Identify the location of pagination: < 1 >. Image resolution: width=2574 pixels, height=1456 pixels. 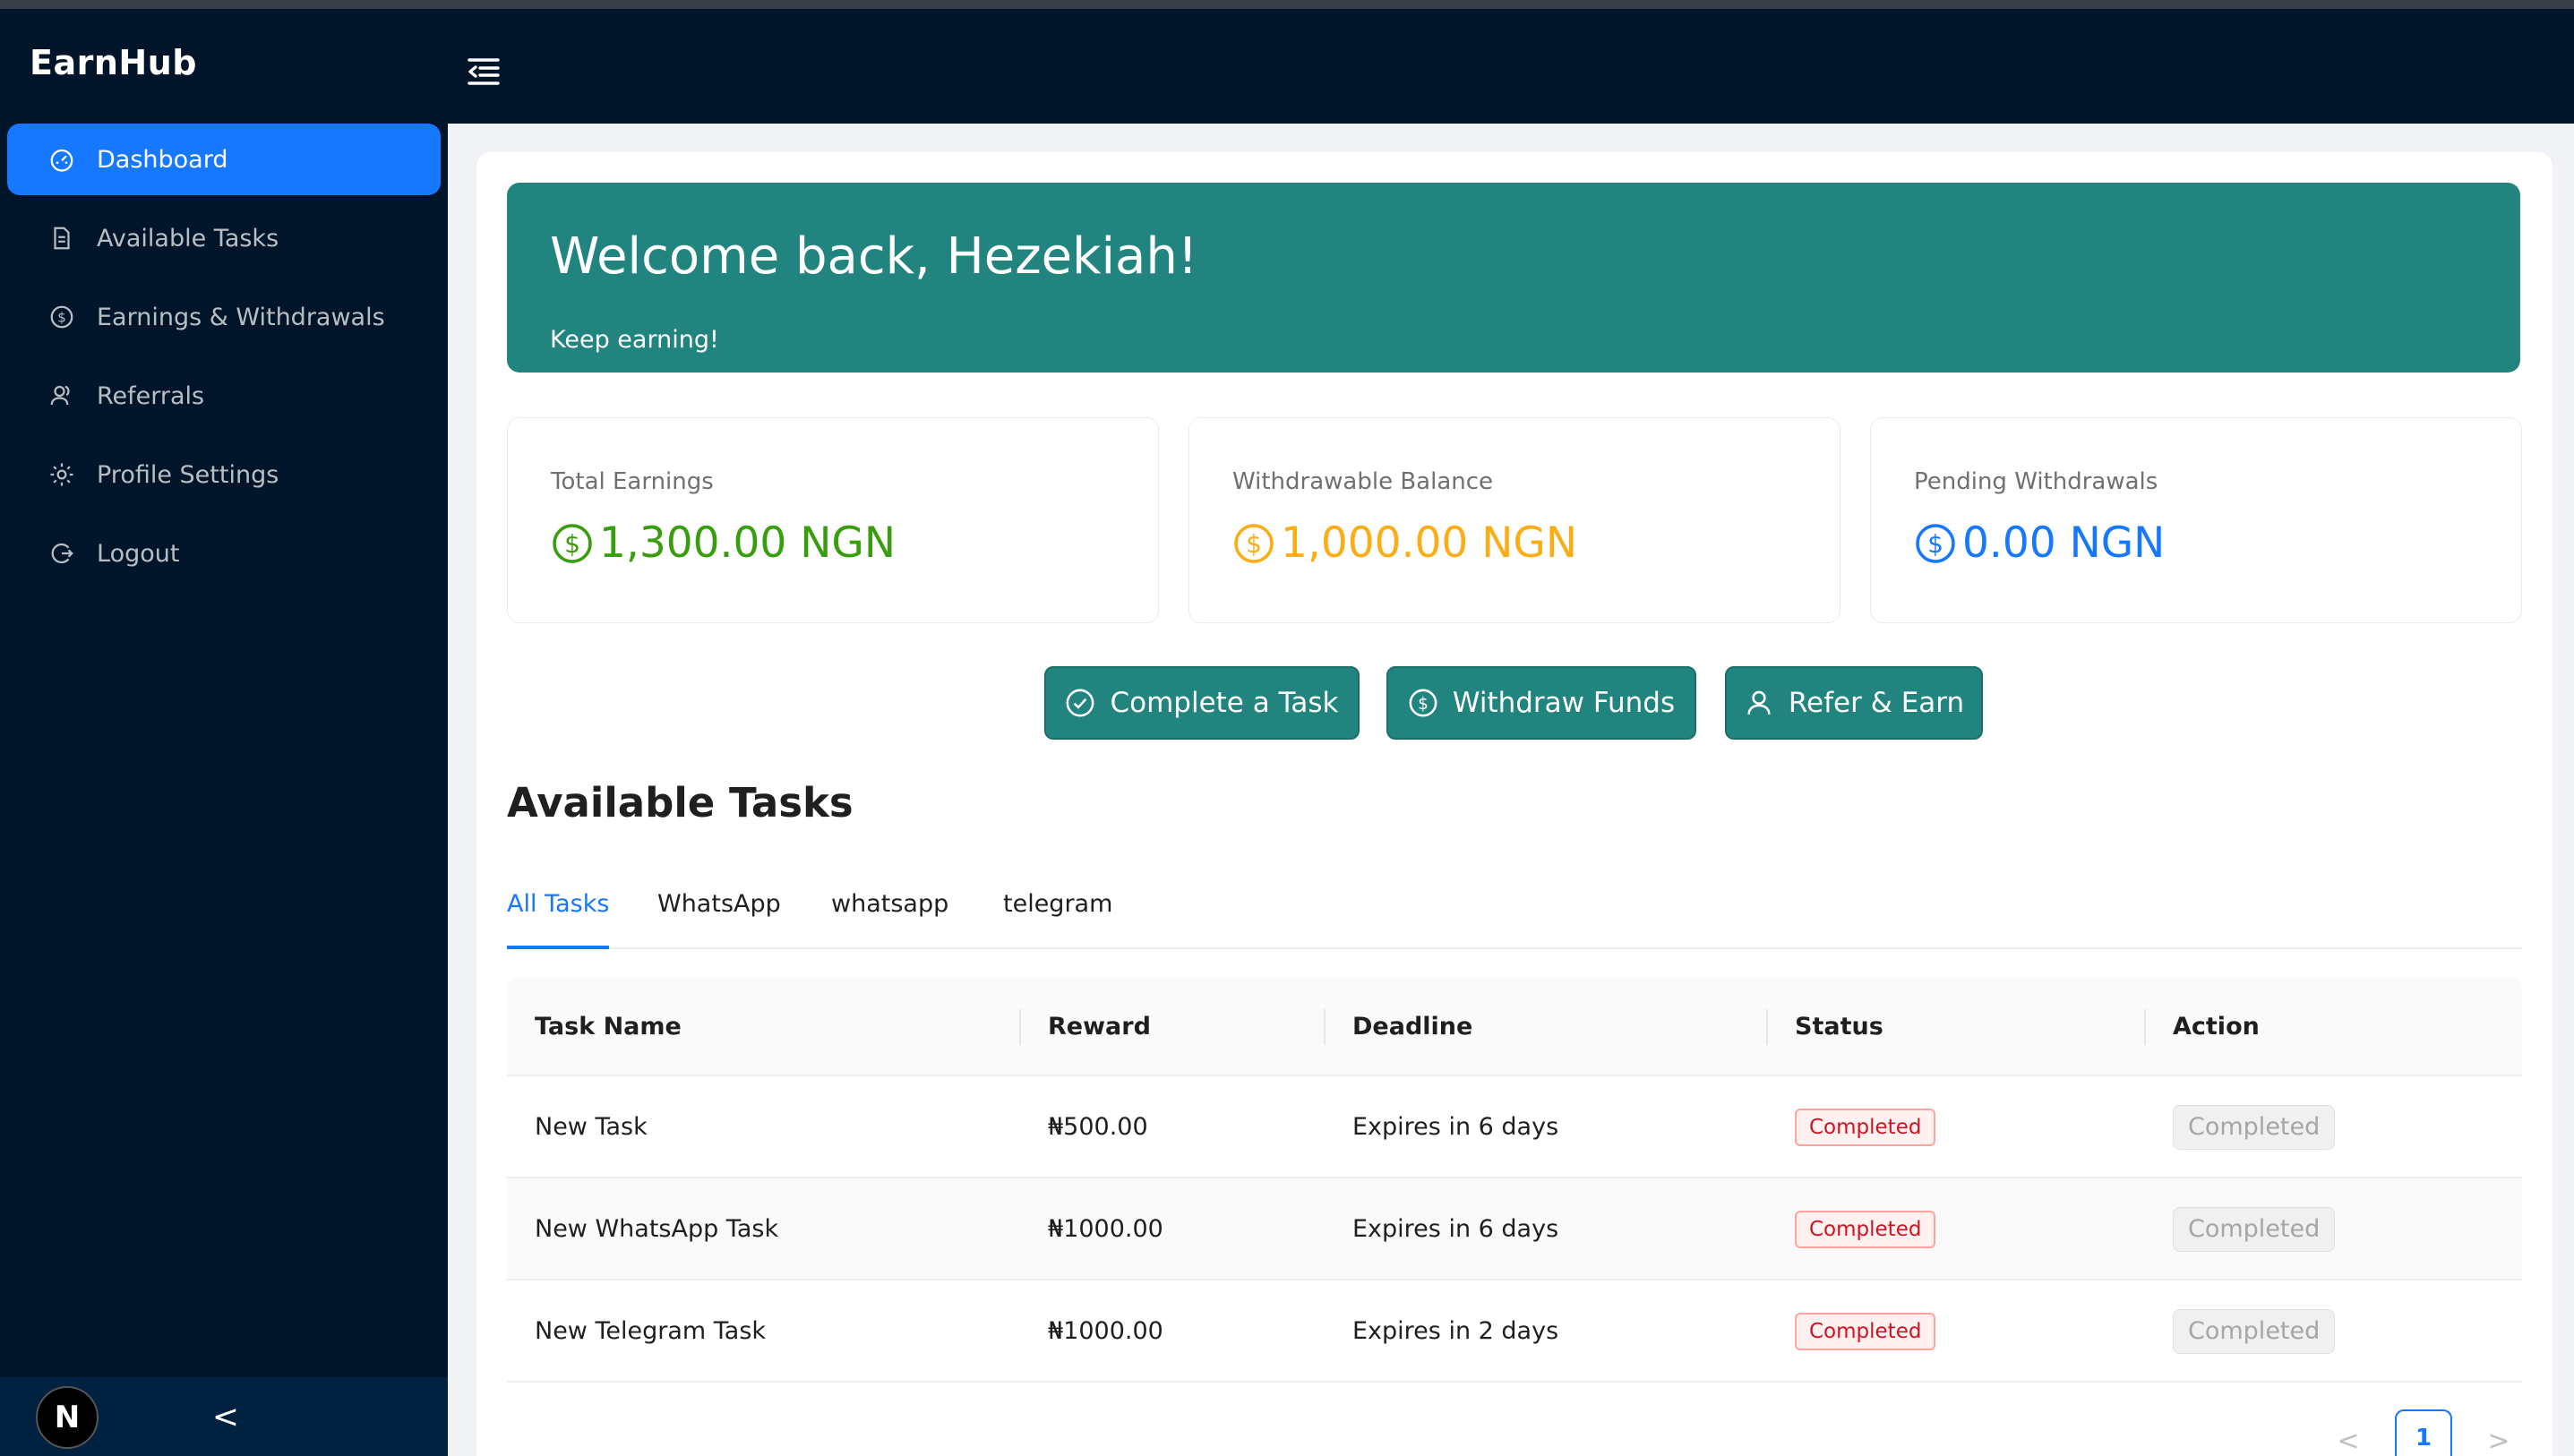
(2424, 1432).